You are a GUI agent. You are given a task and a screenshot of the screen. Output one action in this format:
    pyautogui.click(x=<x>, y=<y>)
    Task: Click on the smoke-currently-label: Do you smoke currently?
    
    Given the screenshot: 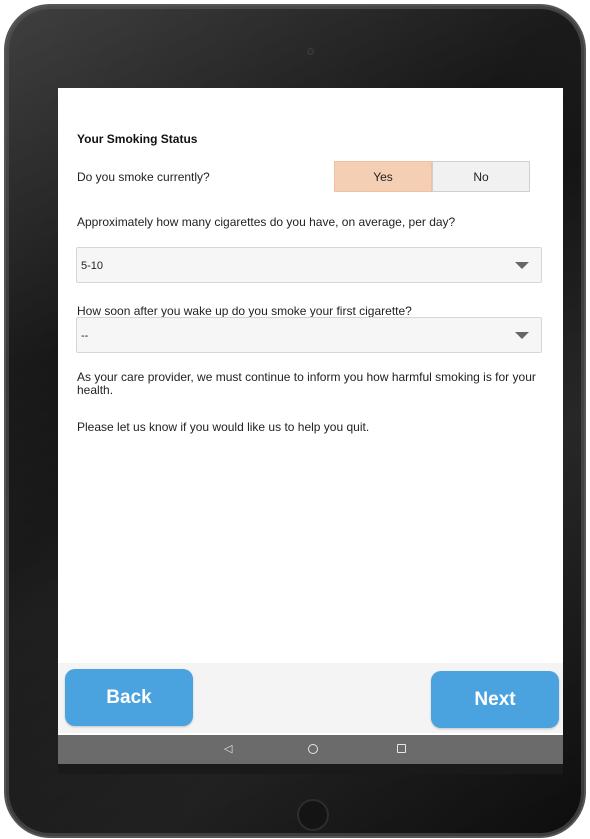 What is the action you would take?
    pyautogui.click(x=143, y=177)
    